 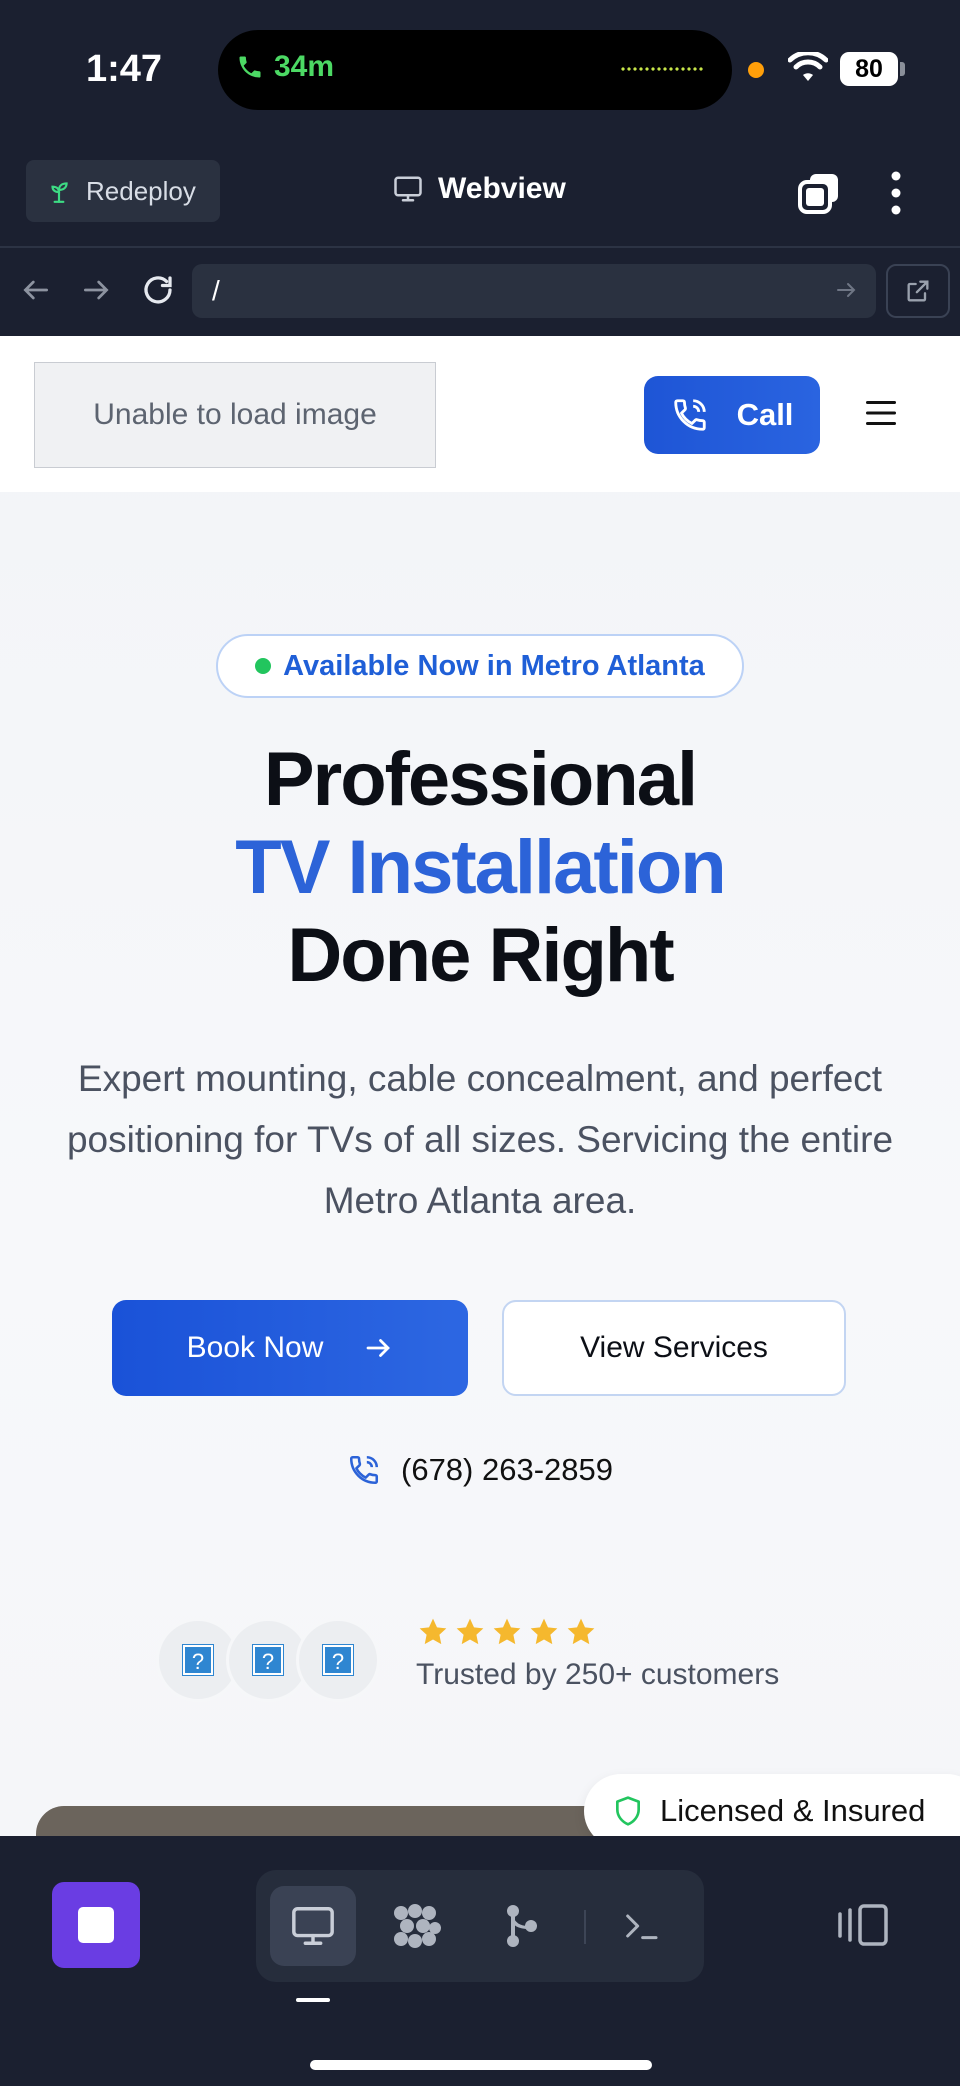 I want to click on status-time: 1:47, so click(x=124, y=69).